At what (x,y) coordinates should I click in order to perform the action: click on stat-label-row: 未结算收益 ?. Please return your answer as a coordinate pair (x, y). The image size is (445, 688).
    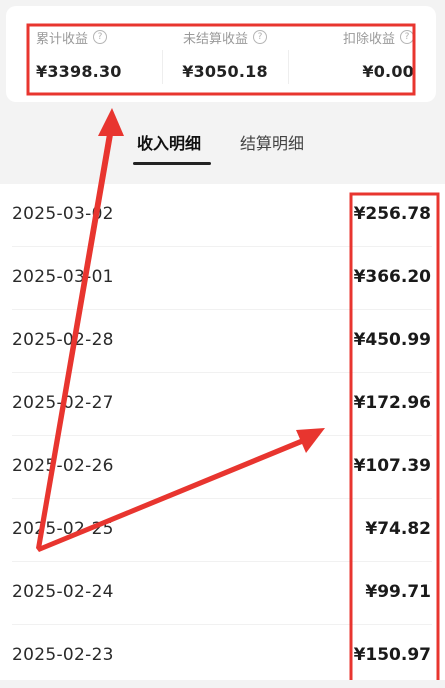
    Looking at the image, I should click on (225, 37).